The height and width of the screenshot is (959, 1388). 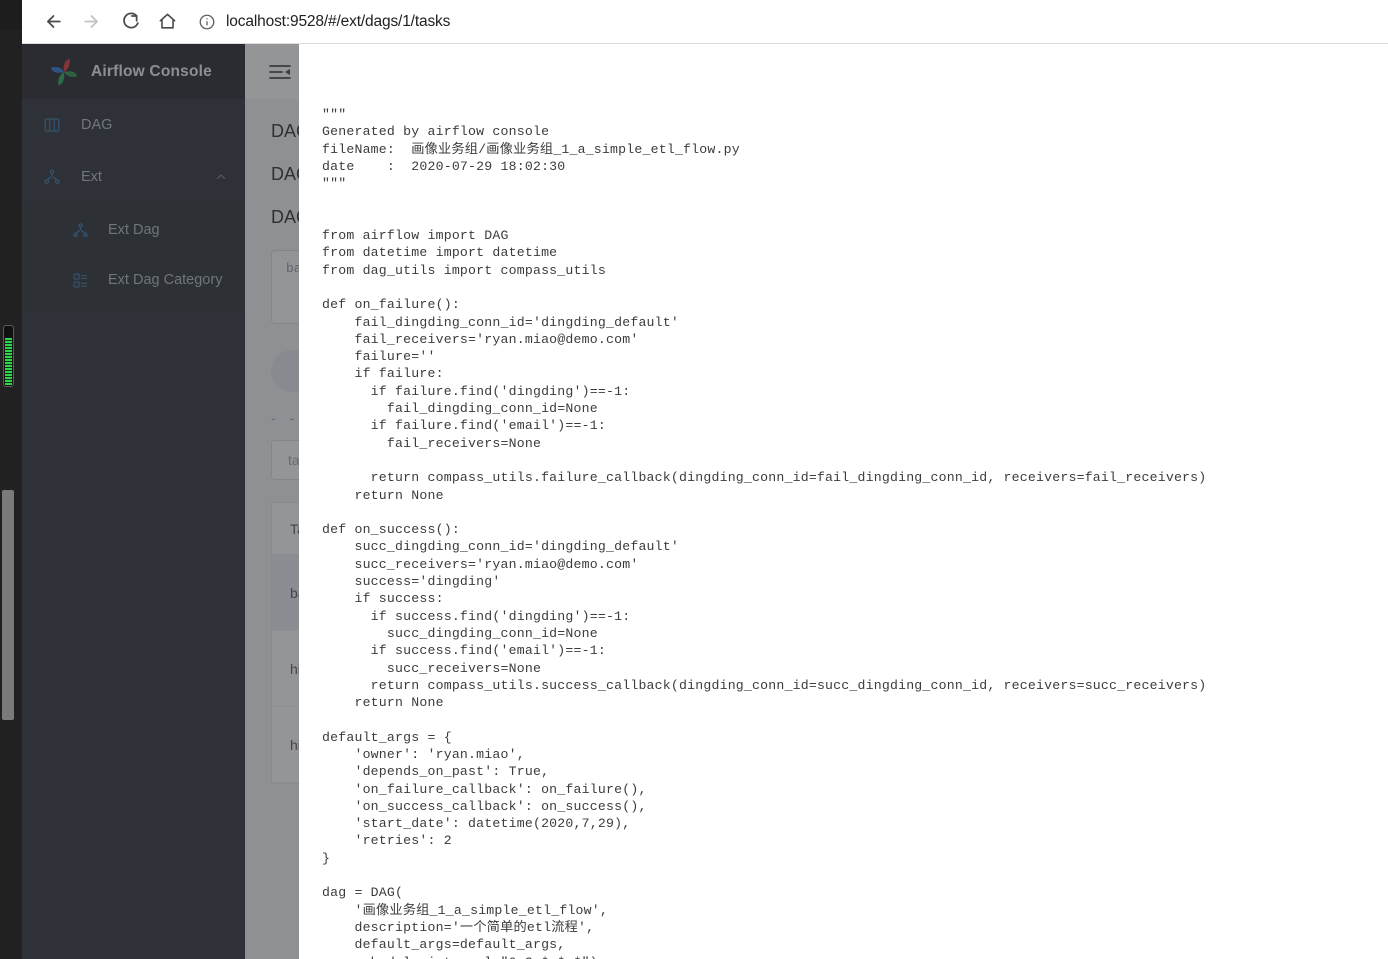 I want to click on reload-icon, so click(x=129, y=21).